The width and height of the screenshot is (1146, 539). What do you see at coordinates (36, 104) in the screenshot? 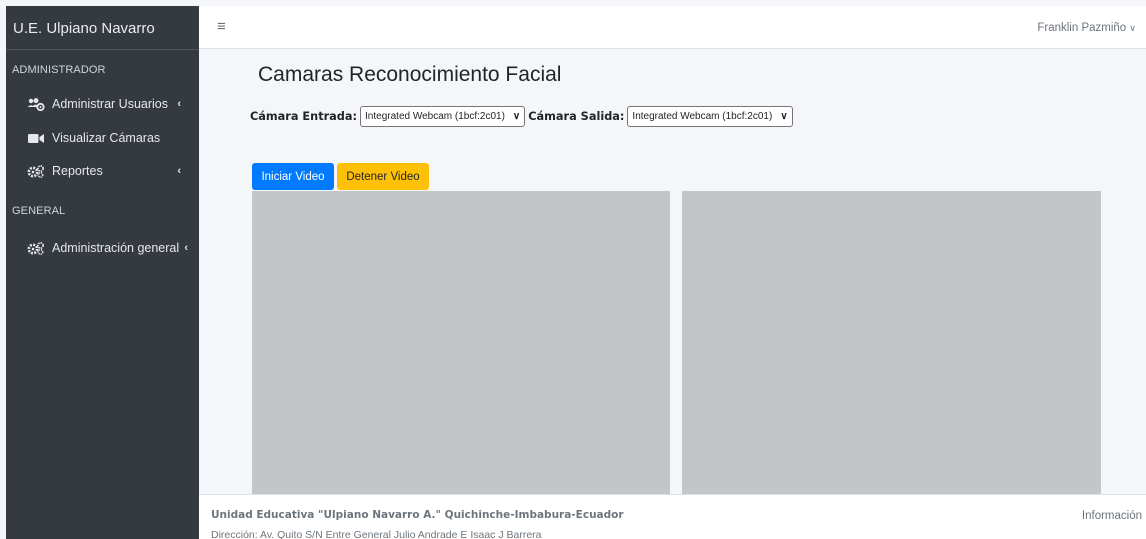
I see `users-cog-icon` at bounding box center [36, 104].